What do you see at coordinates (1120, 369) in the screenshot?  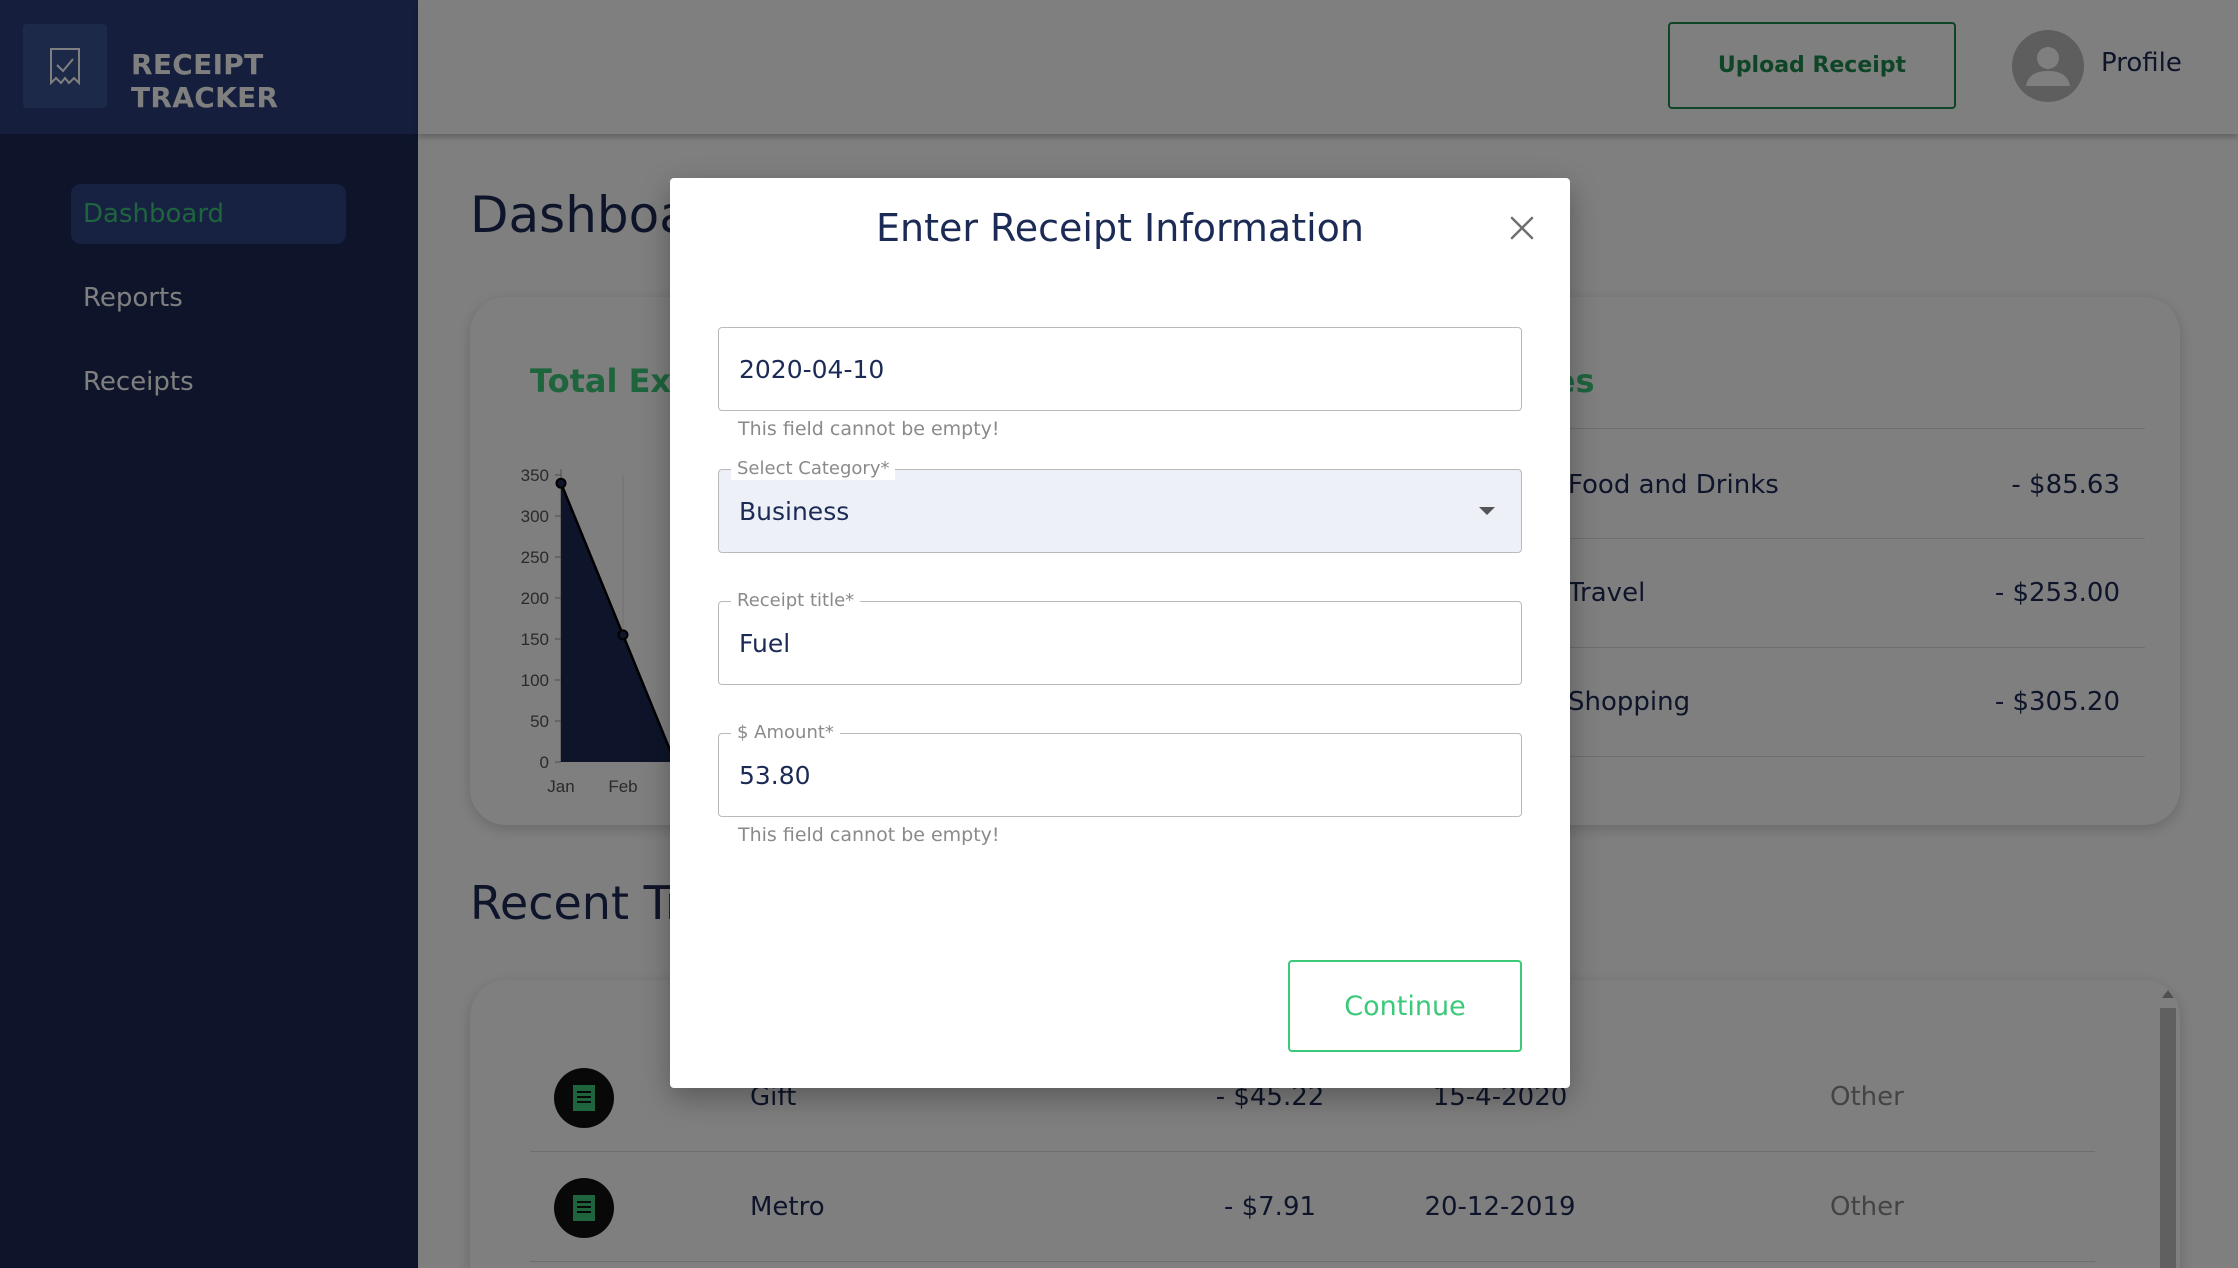 I see `date-field: 2020-04-10` at bounding box center [1120, 369].